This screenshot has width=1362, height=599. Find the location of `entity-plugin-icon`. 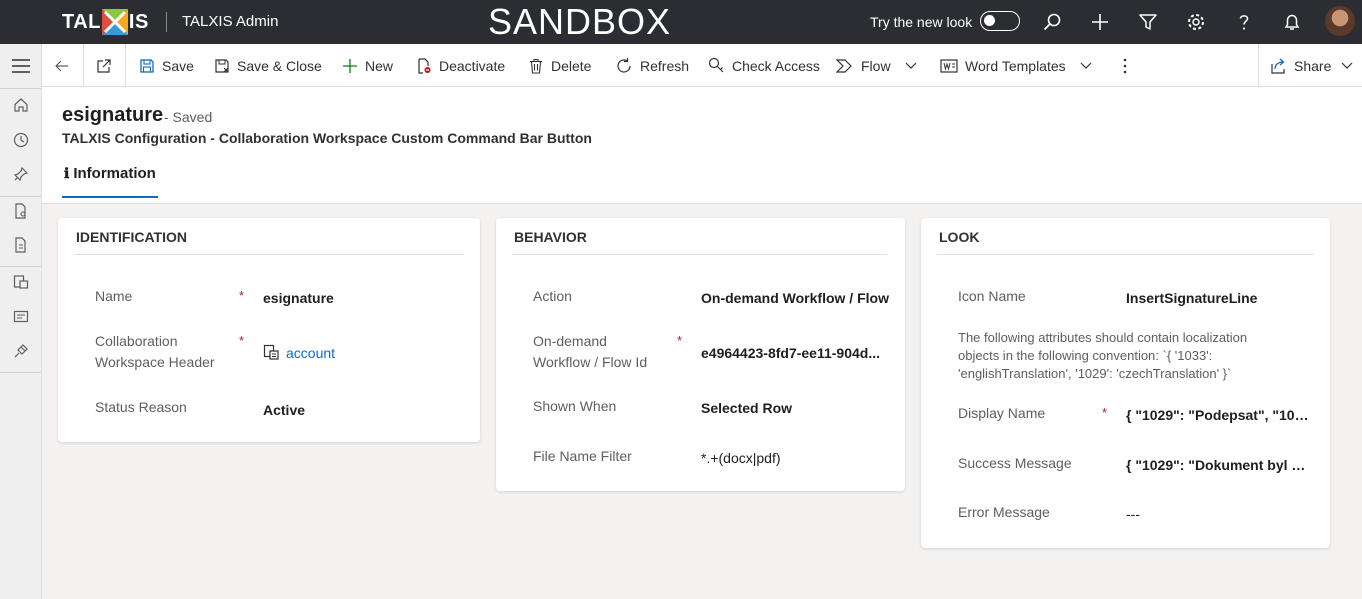

entity-plugin-icon is located at coordinates (21, 351).